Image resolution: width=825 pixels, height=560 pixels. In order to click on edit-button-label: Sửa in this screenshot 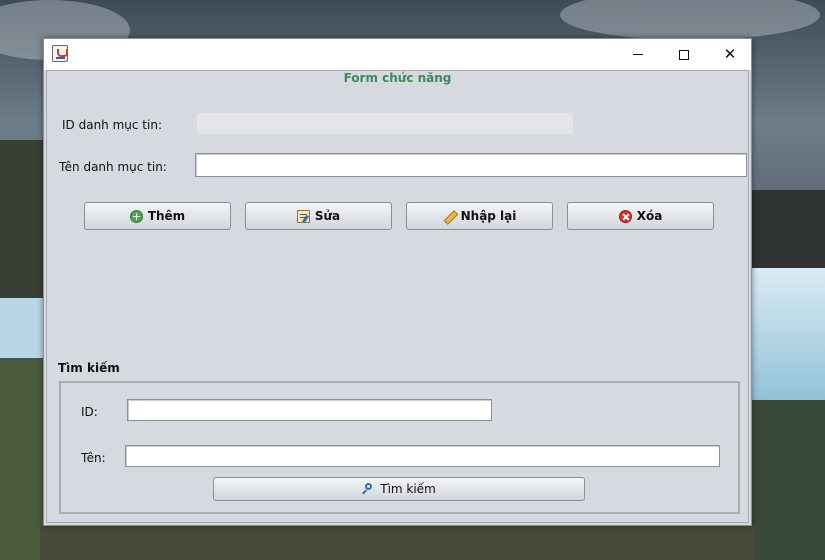, I will do `click(327, 216)`.